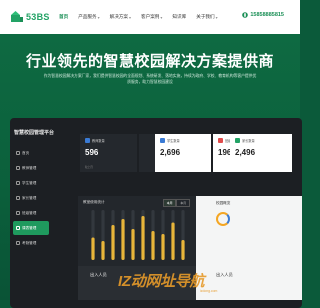  I want to click on main-nav: 首页 产品服务 ▾ 解决方案 ▾ 客户案例 ▾ 知识库 关于我们 ▾, so click(143, 17).